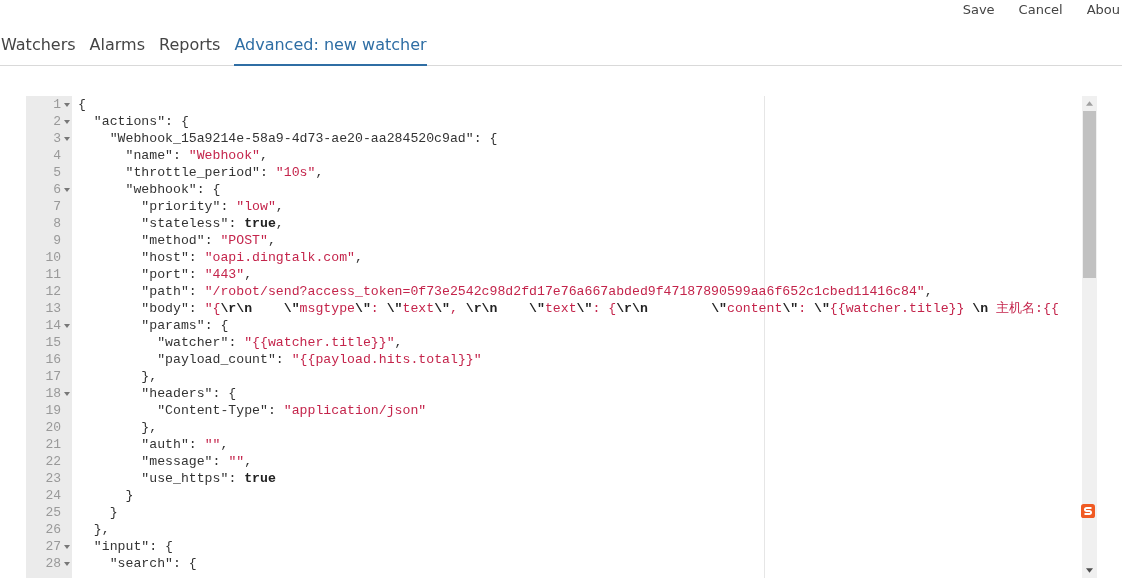 Image resolution: width=1122 pixels, height=578 pixels. Describe the element at coordinates (57, 104) in the screenshot. I see `line-number: 1` at that location.